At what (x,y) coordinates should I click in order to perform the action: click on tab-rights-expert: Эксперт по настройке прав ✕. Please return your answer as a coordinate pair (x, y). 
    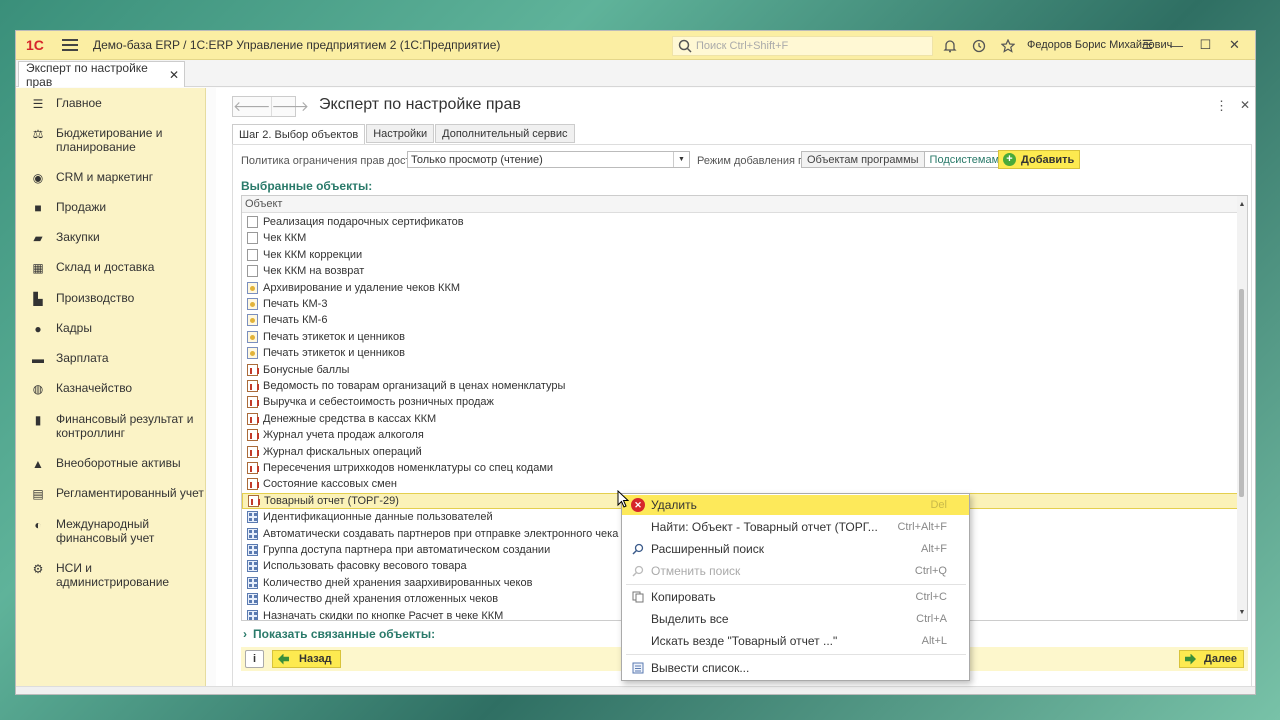
    Looking at the image, I should click on (101, 75).